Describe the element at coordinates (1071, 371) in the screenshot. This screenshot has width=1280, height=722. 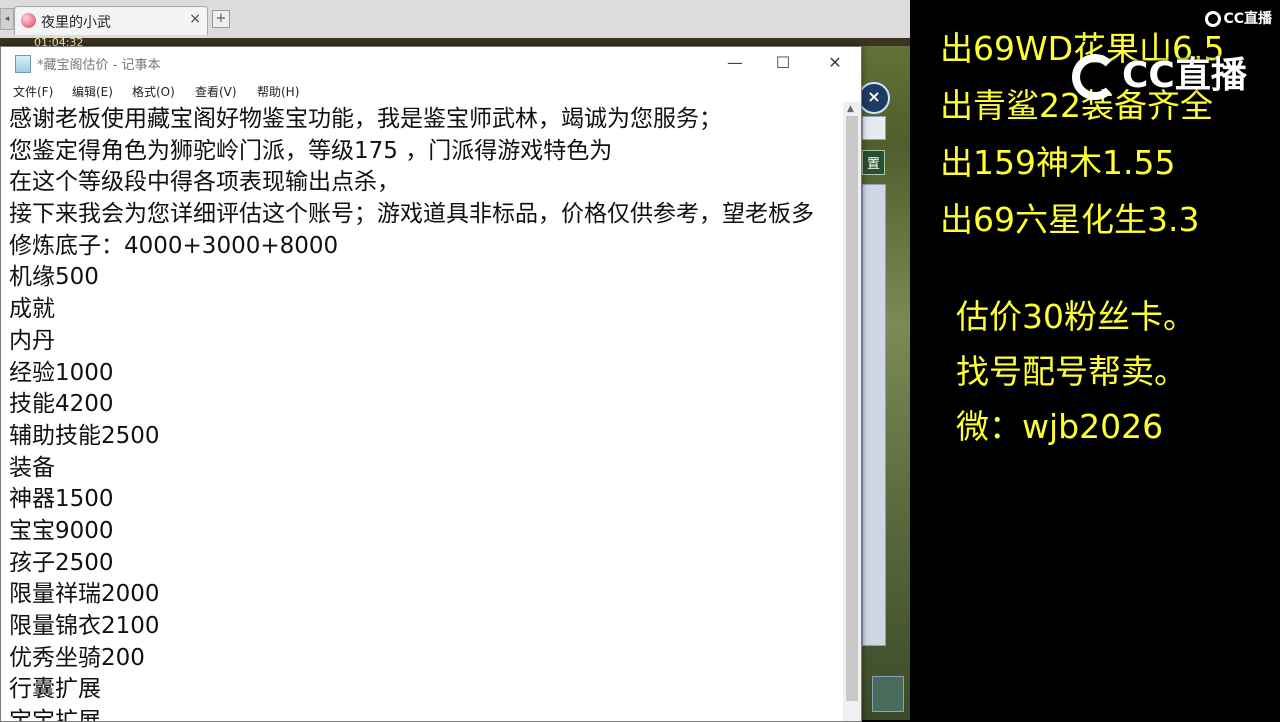
I see `info-line: 找号配号帮卖。` at that location.